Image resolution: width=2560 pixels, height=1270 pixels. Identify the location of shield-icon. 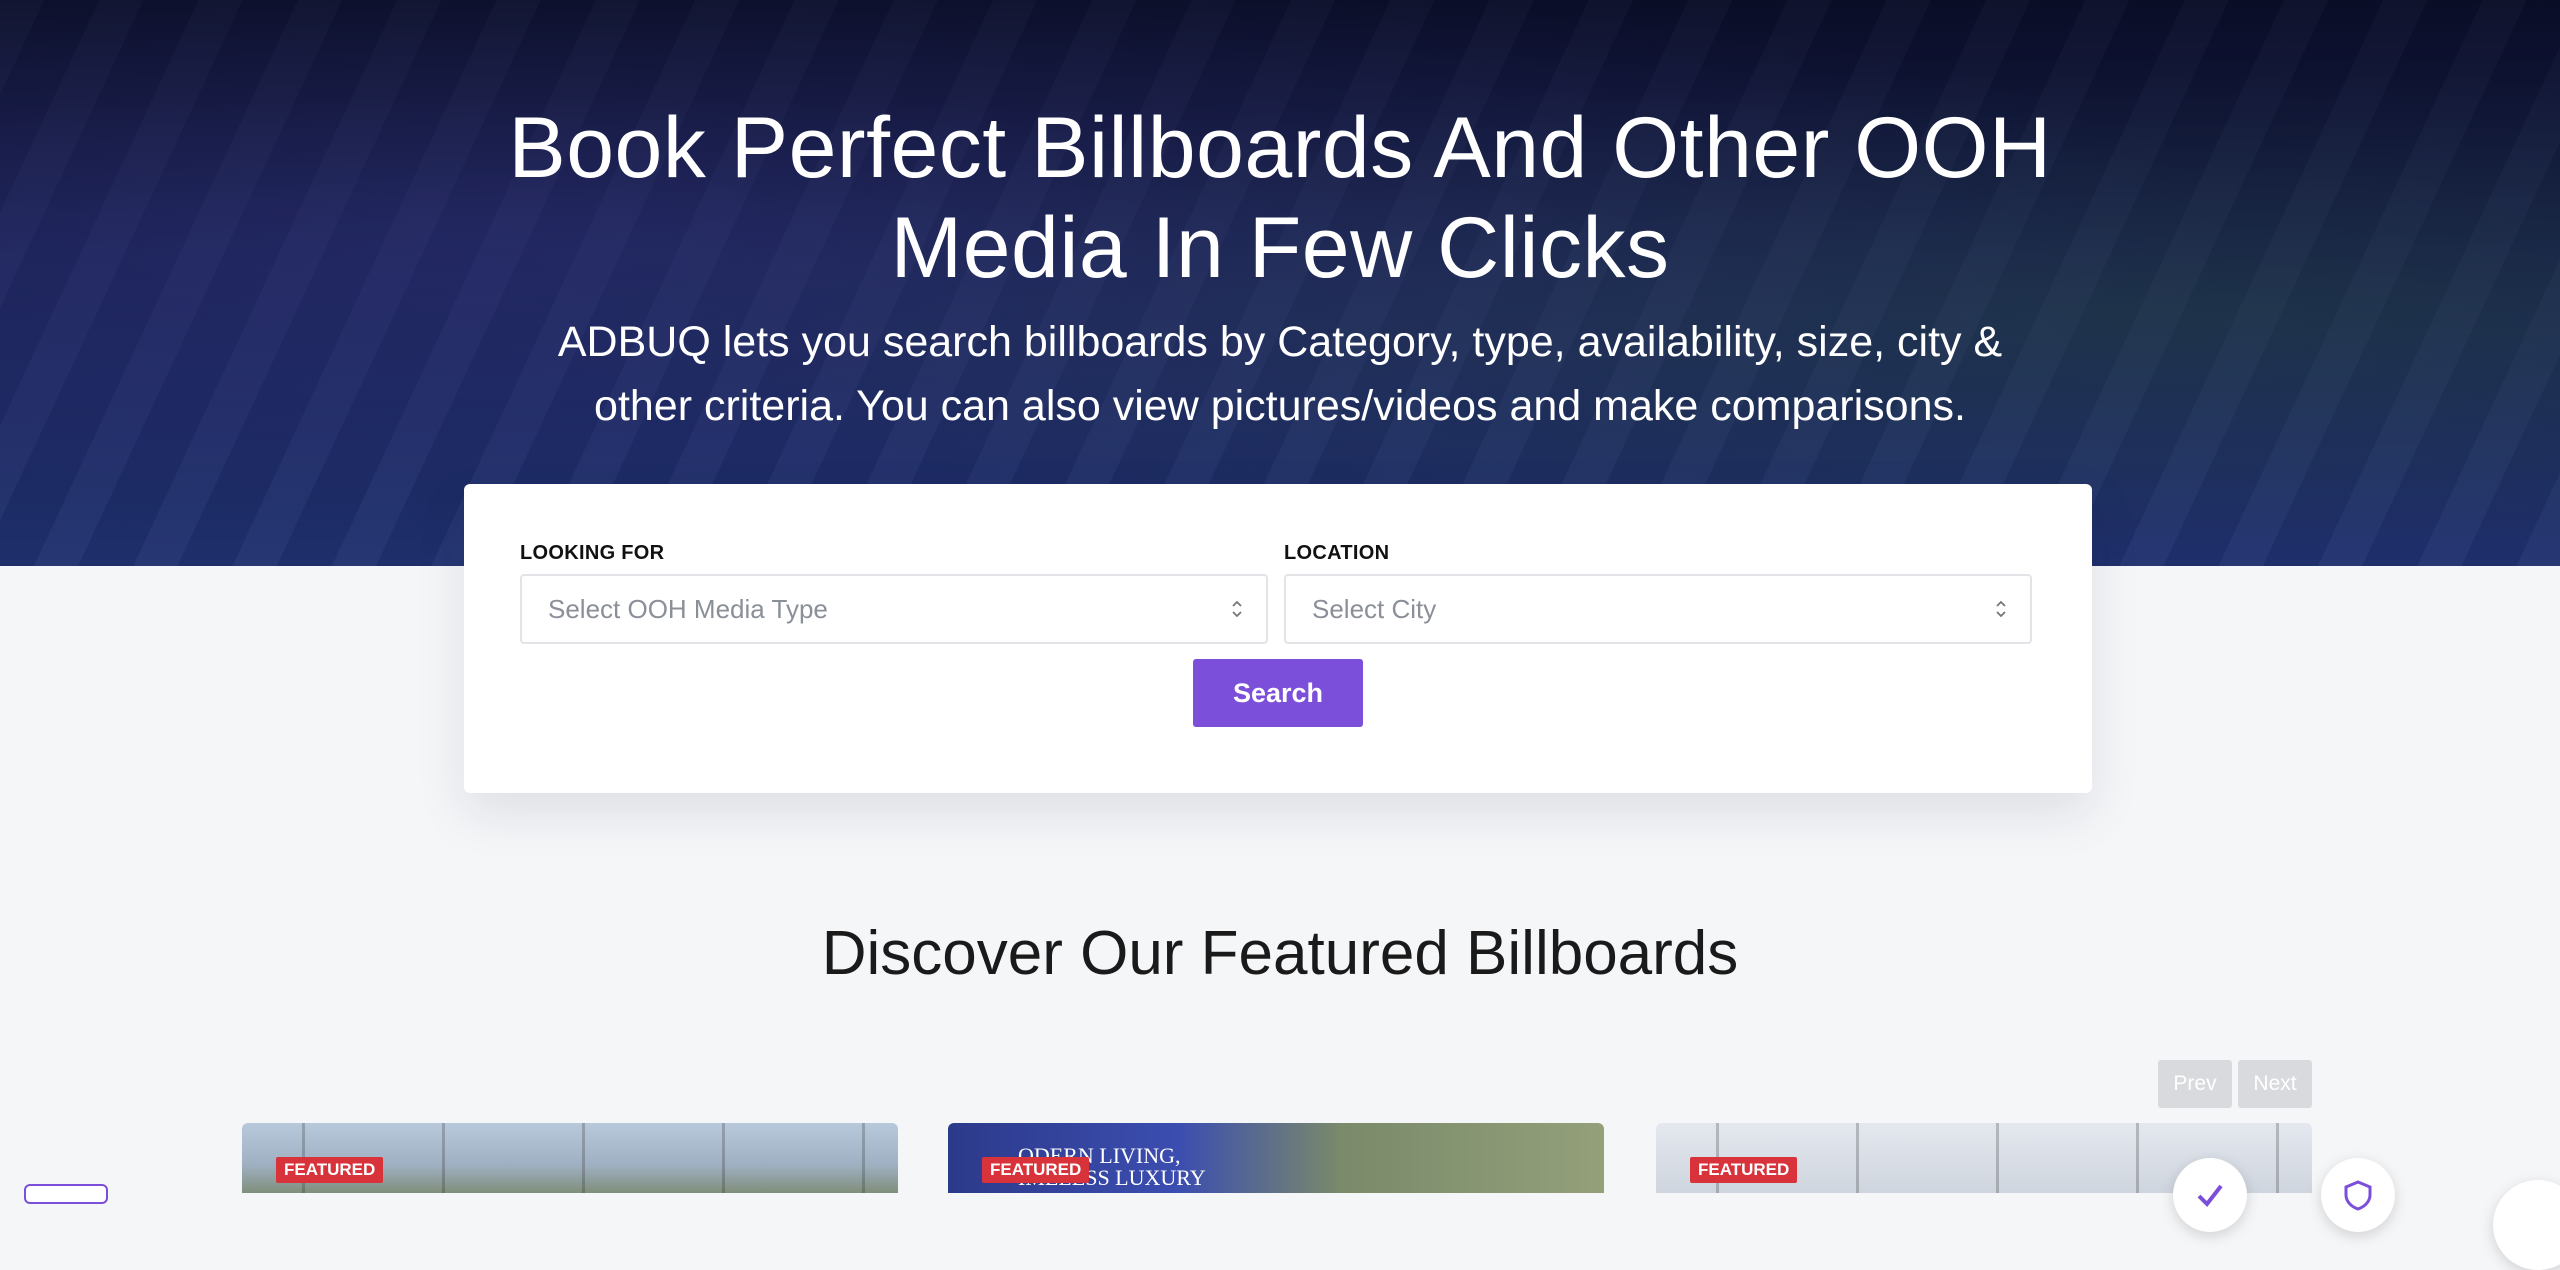
(2358, 1195).